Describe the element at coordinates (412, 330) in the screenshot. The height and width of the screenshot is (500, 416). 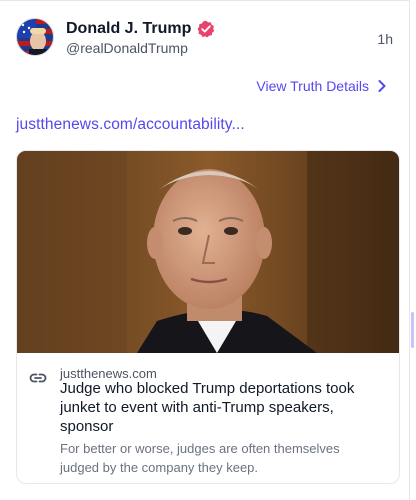
I see `scrollbar-thumb` at that location.